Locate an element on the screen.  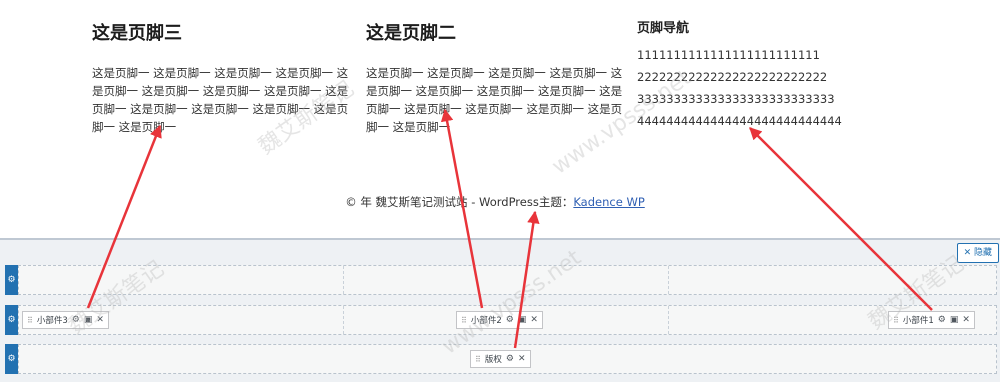
arrow-to-col3 is located at coordinates (124, 216).